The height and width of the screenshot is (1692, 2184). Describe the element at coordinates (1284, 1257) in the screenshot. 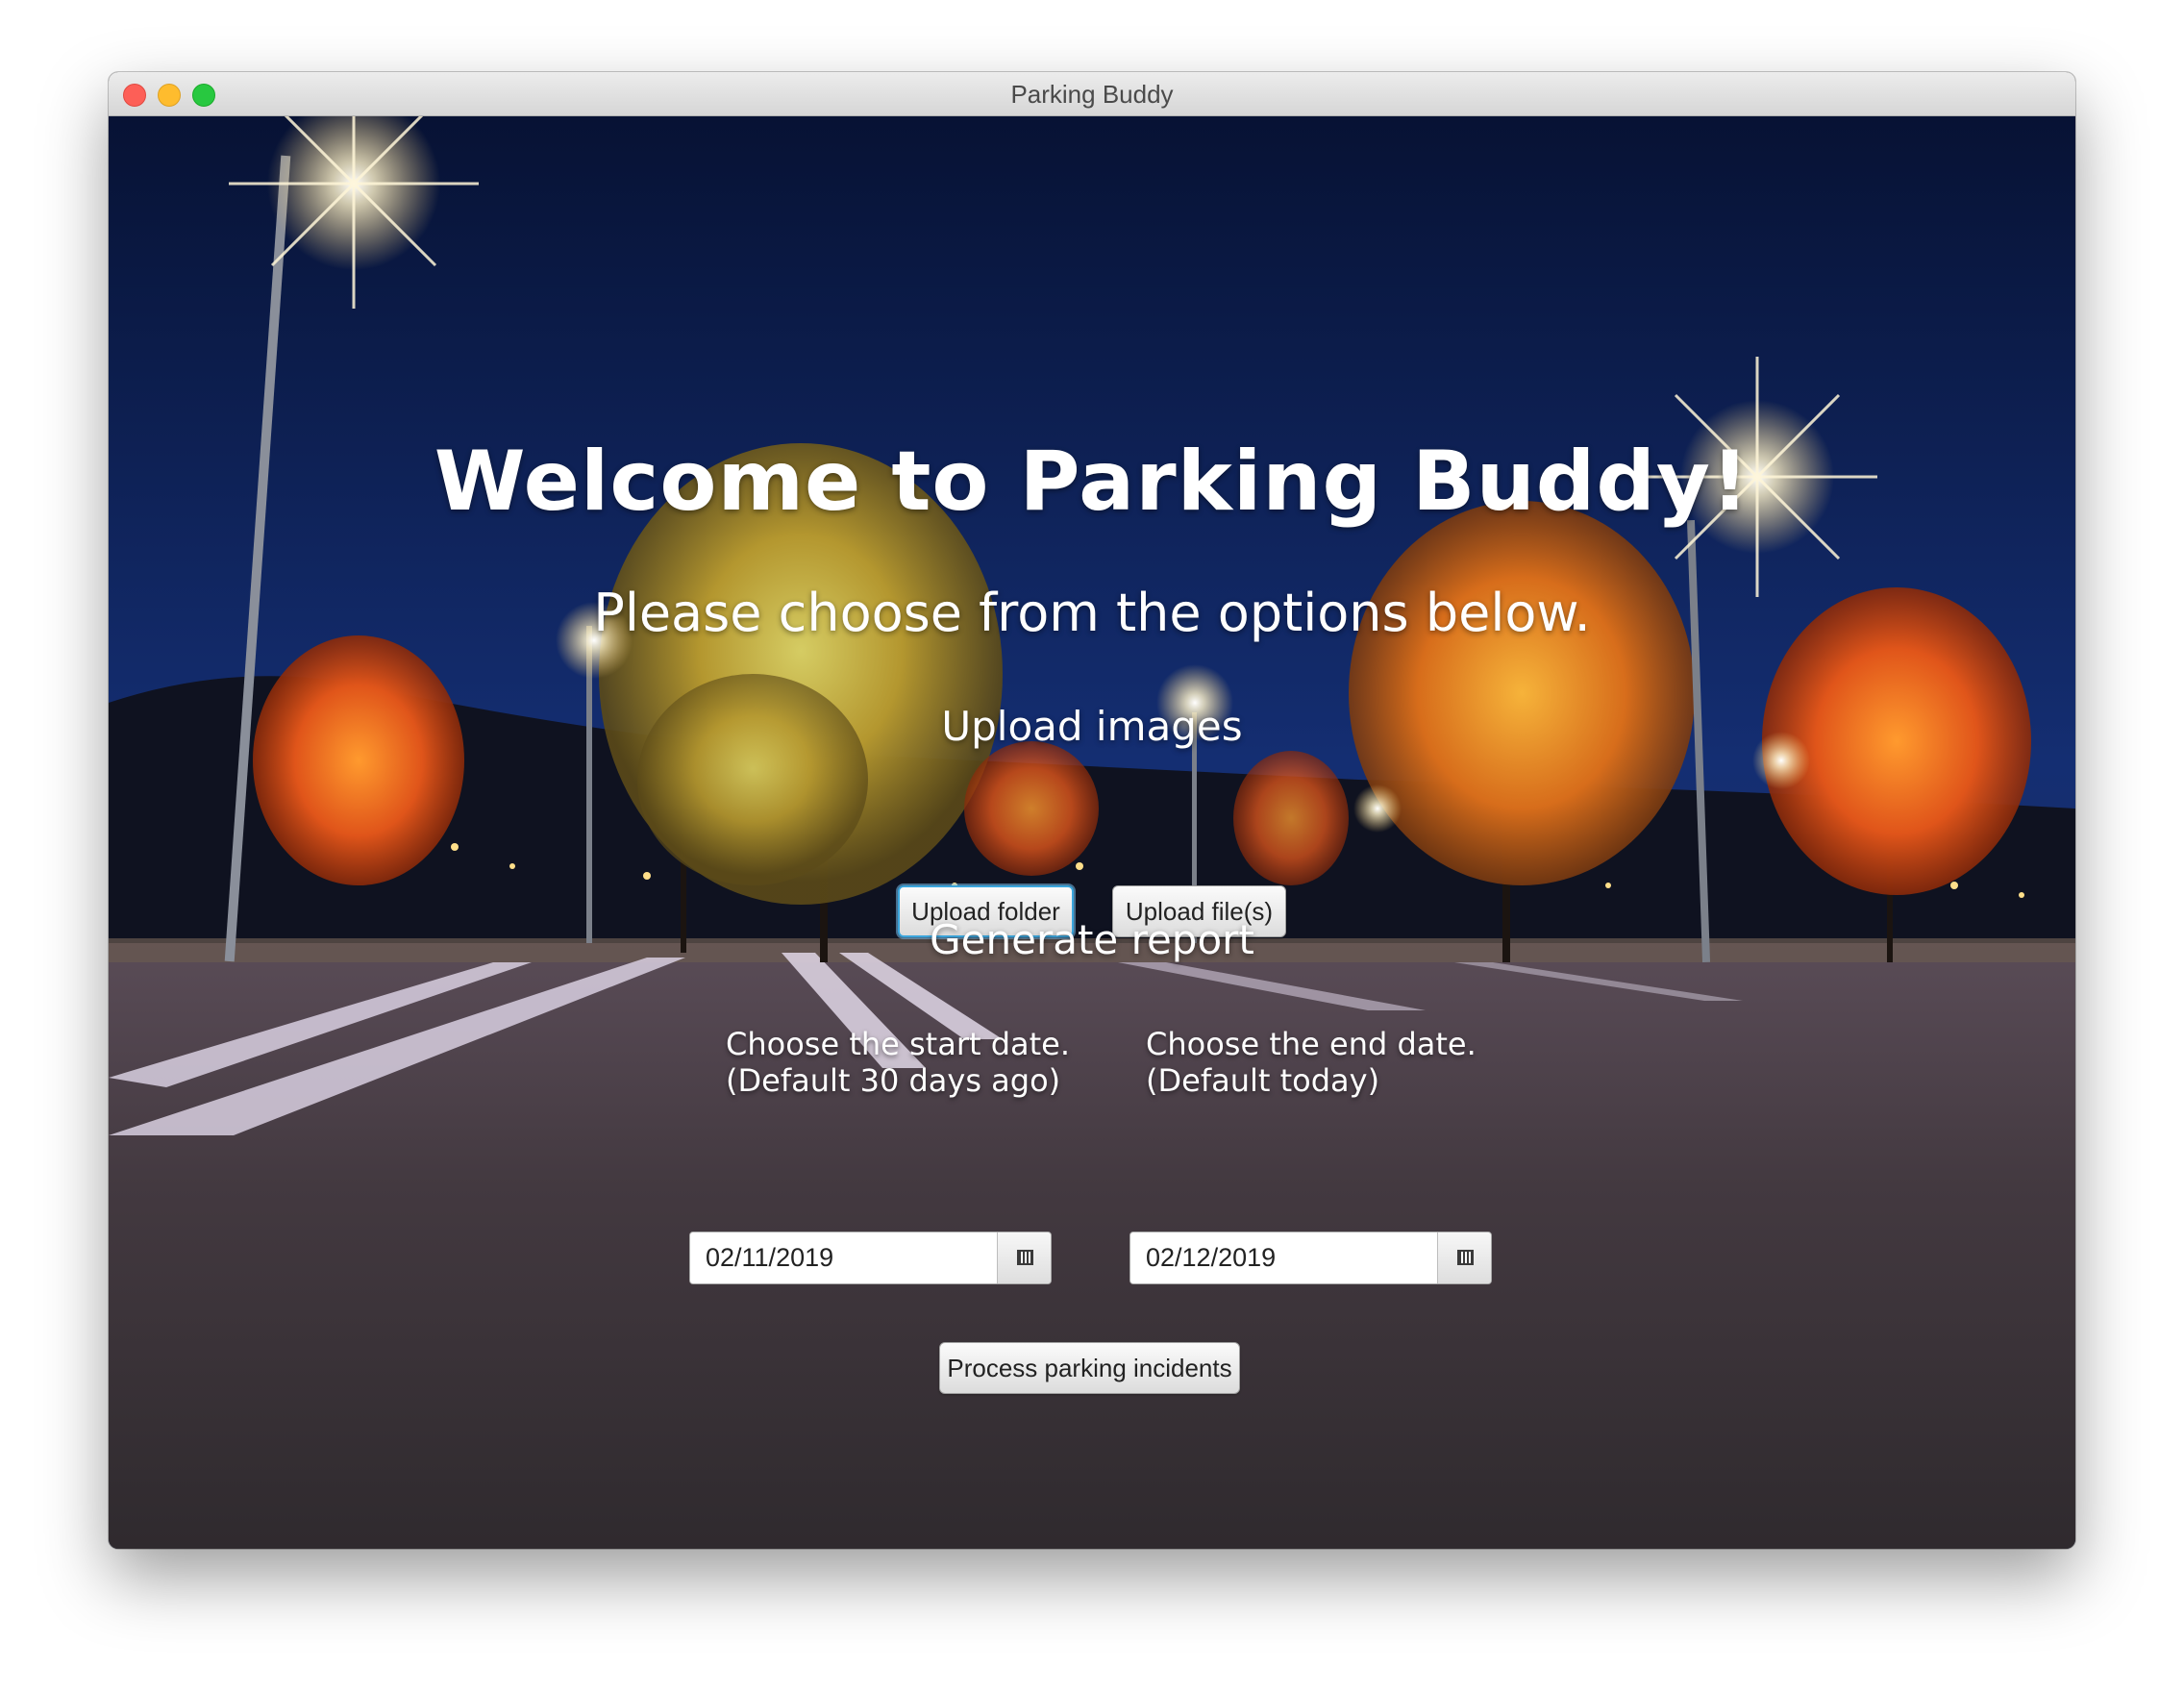

I see `end-date-field` at that location.